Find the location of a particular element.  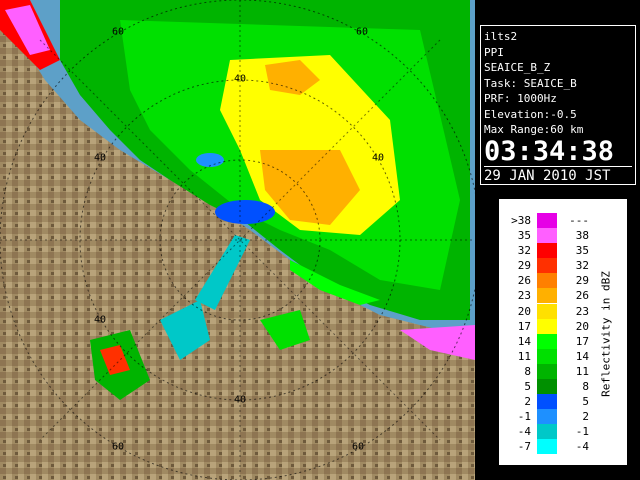

legend-row: 58 is located at coordinates (548, 387).